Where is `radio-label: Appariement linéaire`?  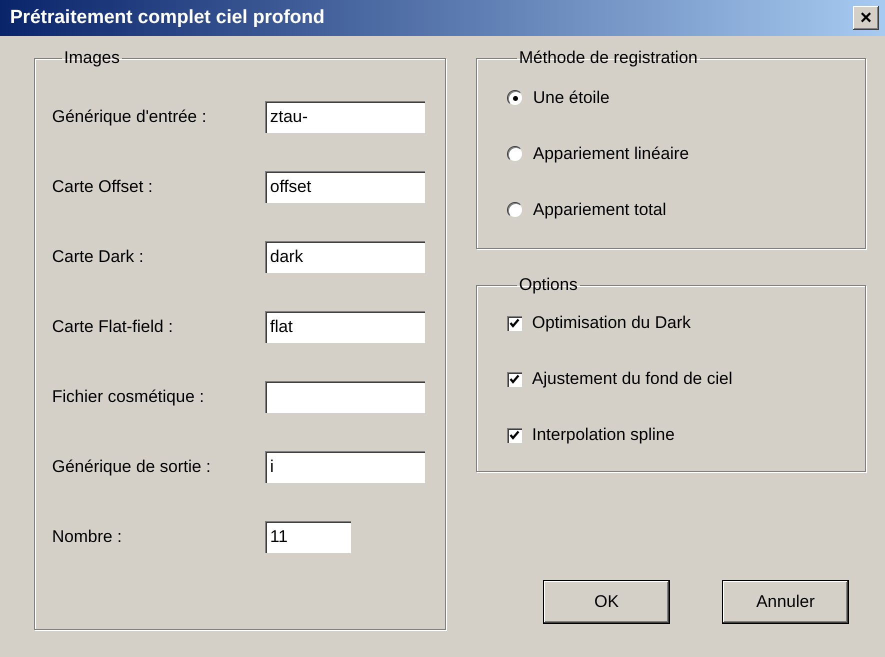 radio-label: Appariement linéaire is located at coordinates (611, 154).